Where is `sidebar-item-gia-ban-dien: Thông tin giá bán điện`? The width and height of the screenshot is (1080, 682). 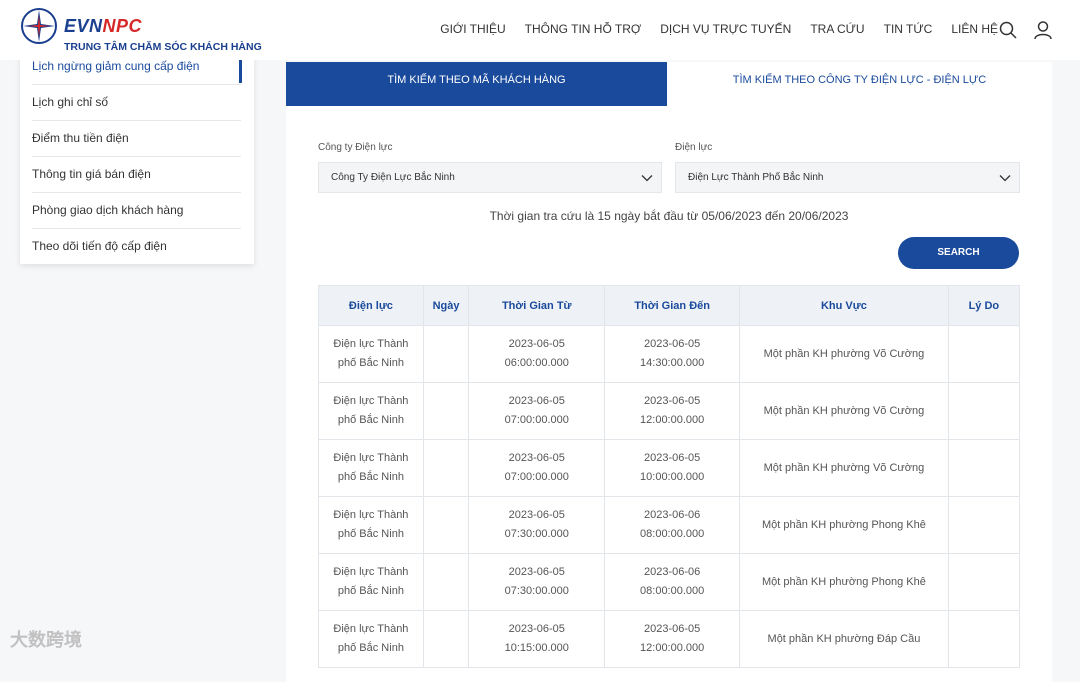
sidebar-item-gia-ban-dien: Thông tin giá bán điện is located at coordinates (136, 174).